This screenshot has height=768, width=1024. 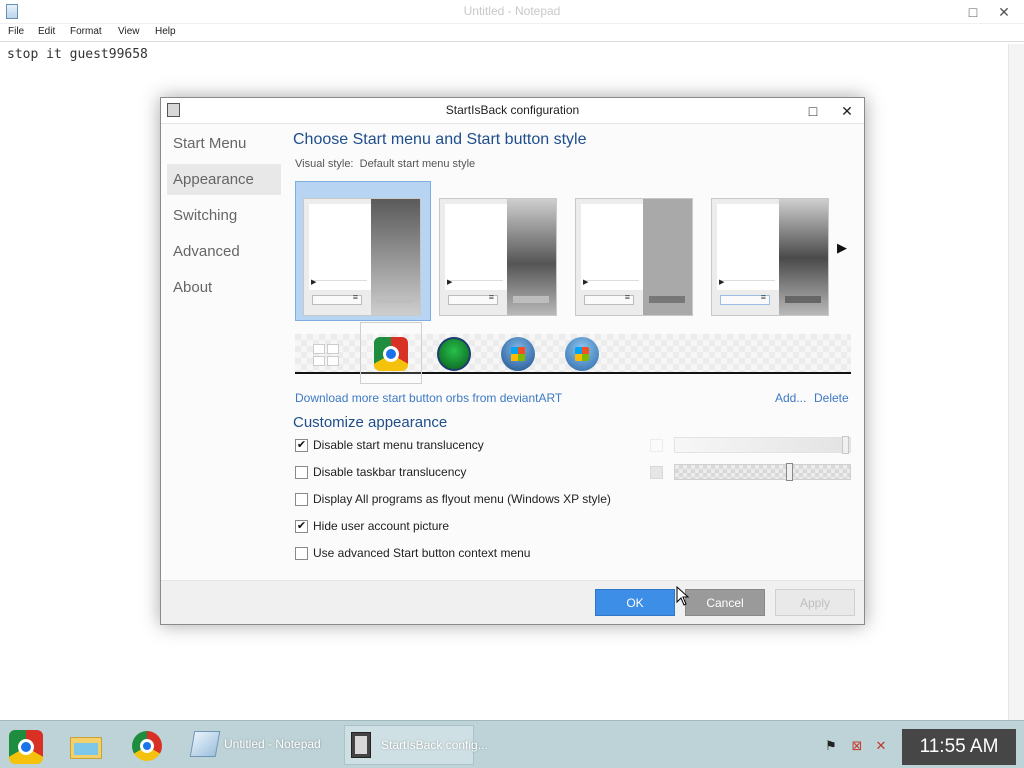 I want to click on menu-help: Help, so click(x=165, y=31).